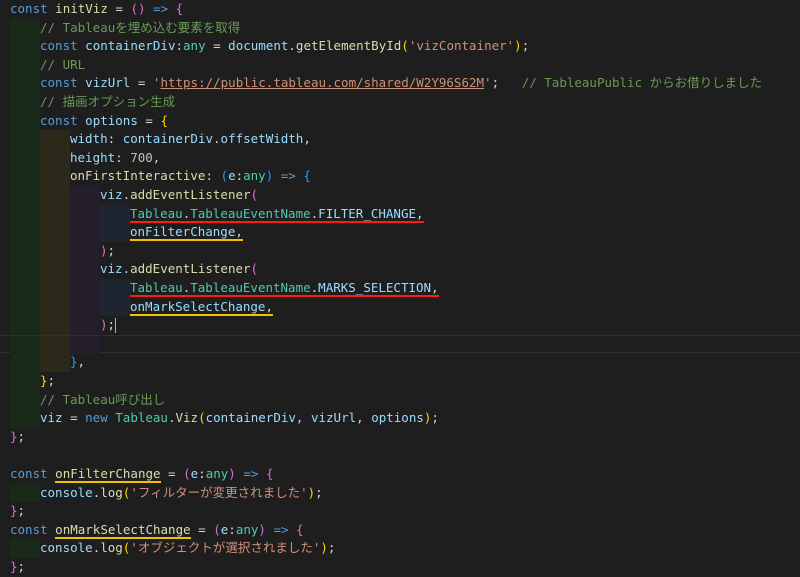  I want to click on code-token: FILTER_CHANGE, so click(367, 214).